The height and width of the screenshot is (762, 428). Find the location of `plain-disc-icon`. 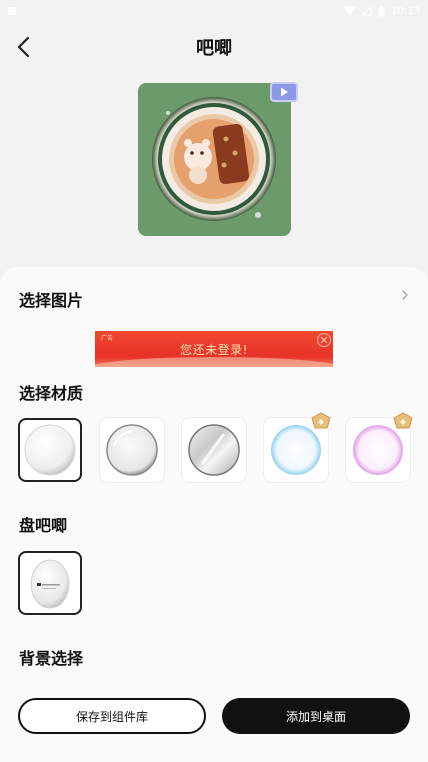

plain-disc-icon is located at coordinates (50, 450).